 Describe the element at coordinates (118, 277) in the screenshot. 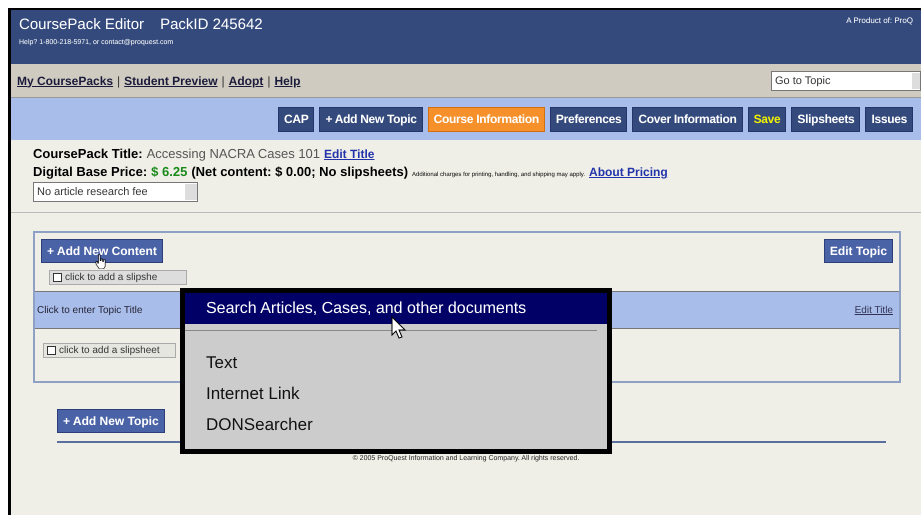

I see `slipsheet-hint: click to add a slipshe` at that location.